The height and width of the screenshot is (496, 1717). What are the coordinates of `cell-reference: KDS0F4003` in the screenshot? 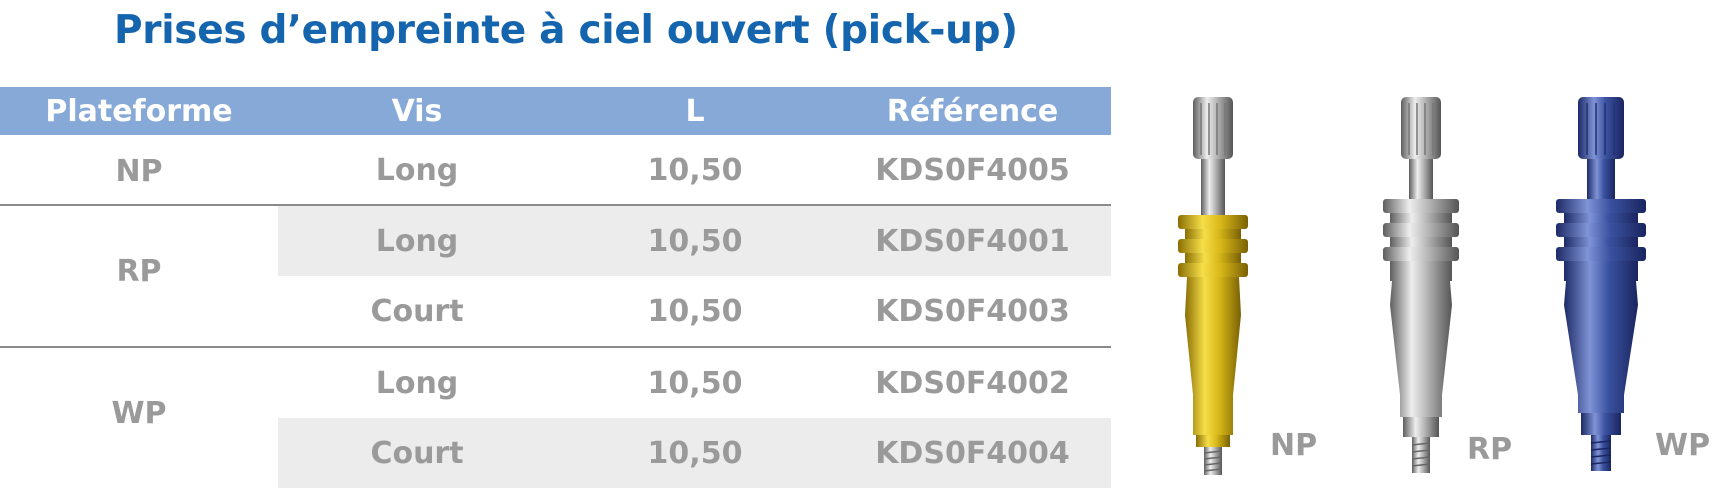 It's located at (972, 311).